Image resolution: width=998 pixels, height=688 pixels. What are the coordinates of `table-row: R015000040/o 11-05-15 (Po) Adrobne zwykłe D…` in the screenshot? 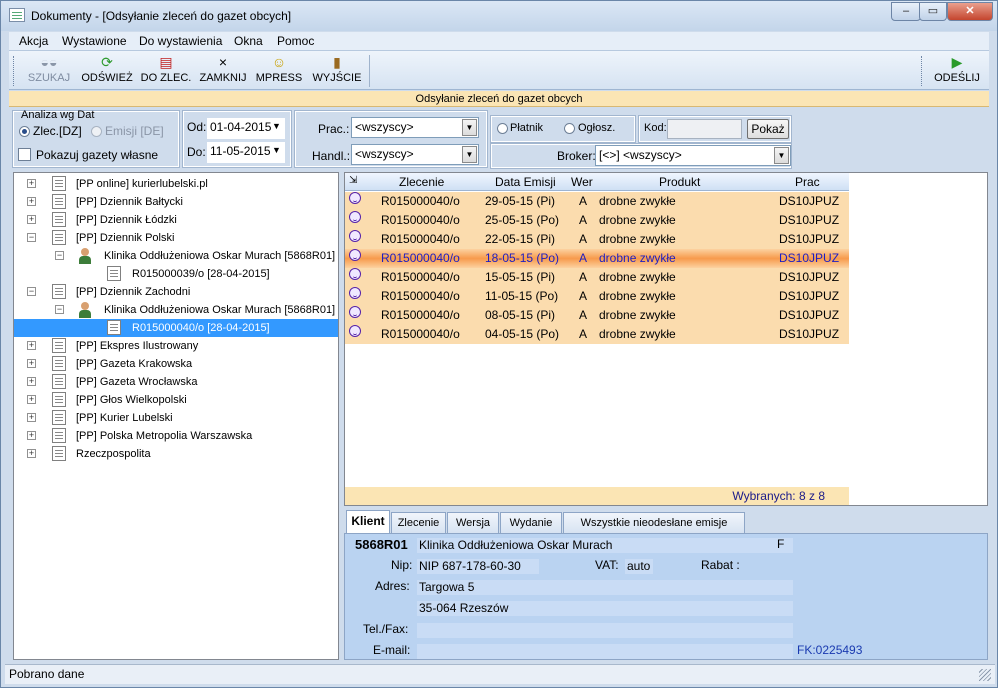 It's located at (597, 296).